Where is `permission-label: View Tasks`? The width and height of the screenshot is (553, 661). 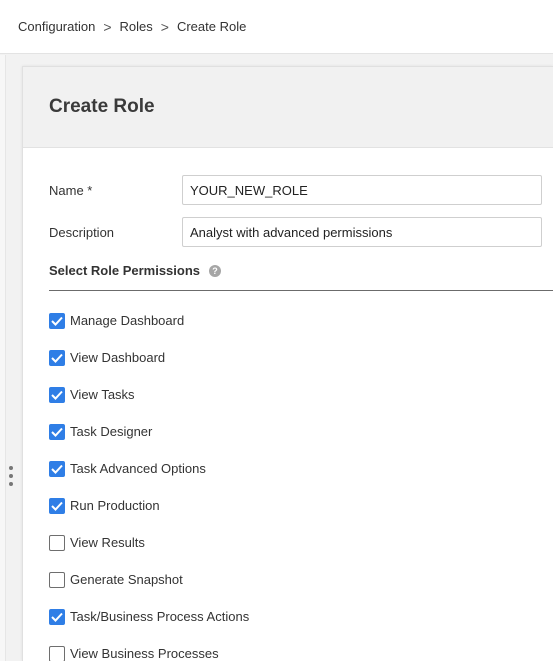 permission-label: View Tasks is located at coordinates (102, 394).